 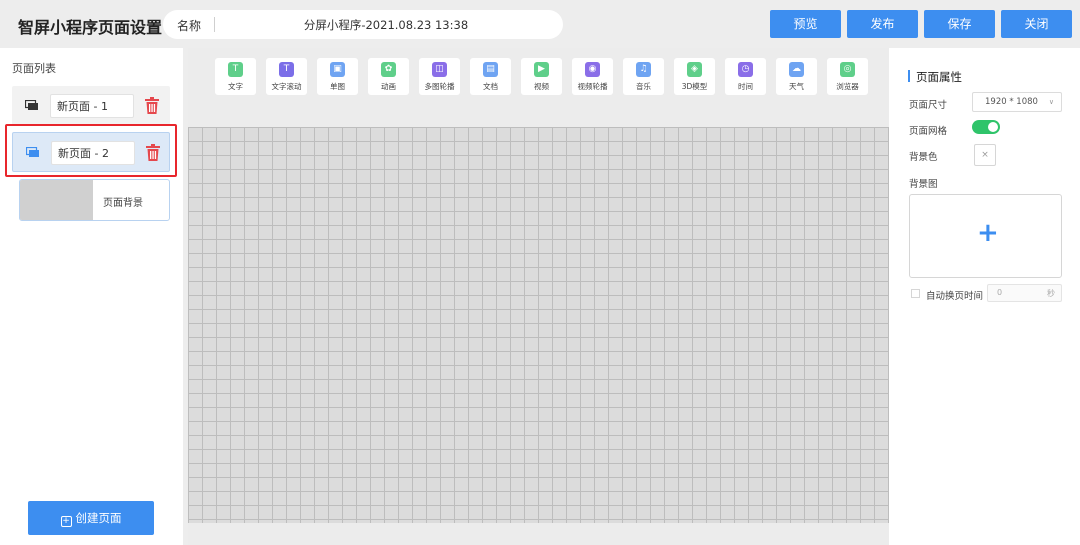 What do you see at coordinates (337, 86) in the screenshot?
I see `tool-label: 单图` at bounding box center [337, 86].